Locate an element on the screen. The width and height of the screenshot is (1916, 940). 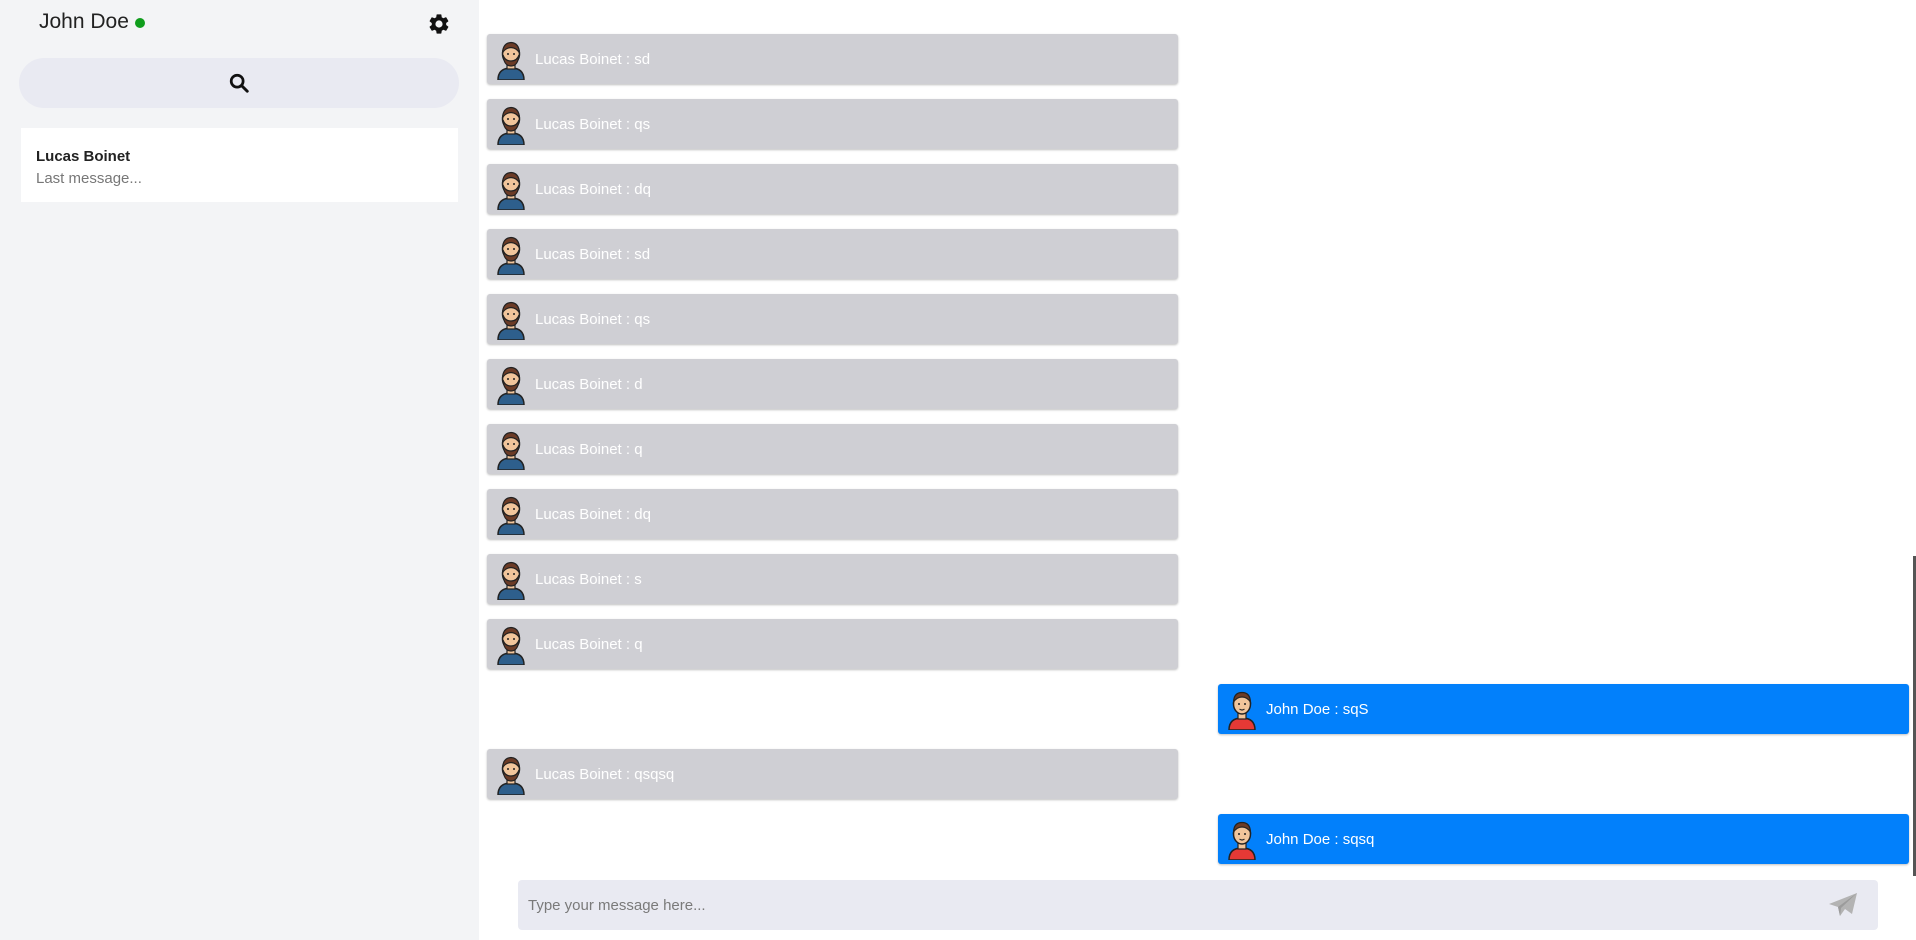
contact-name: Lucas Boinet is located at coordinates (83, 156).